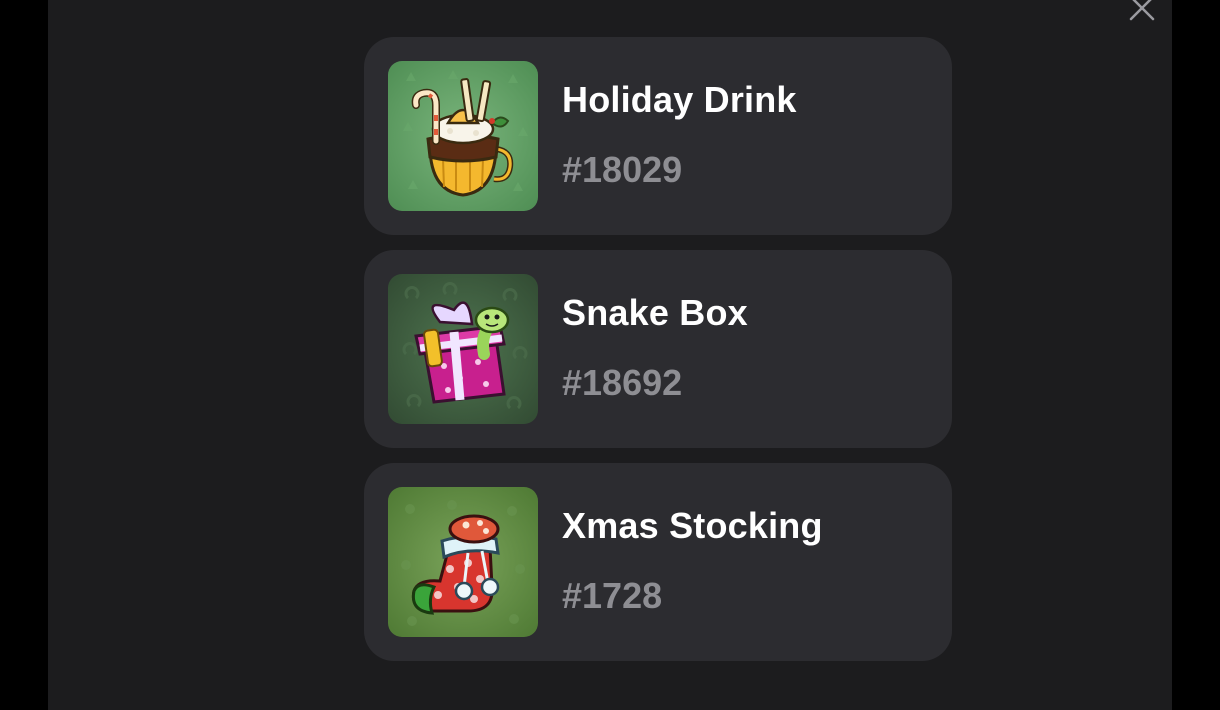 Image resolution: width=1220 pixels, height=710 pixels. Describe the element at coordinates (679, 99) in the screenshot. I see `item-title: Holiday Drink` at that location.